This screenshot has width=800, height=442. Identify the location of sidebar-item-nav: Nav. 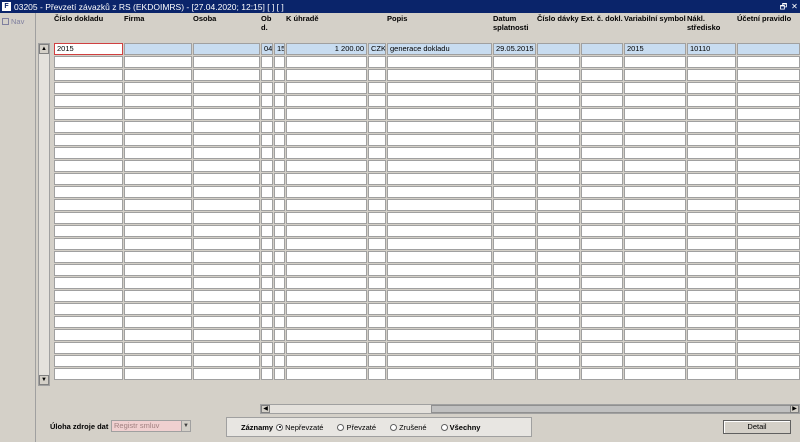
(17, 21).